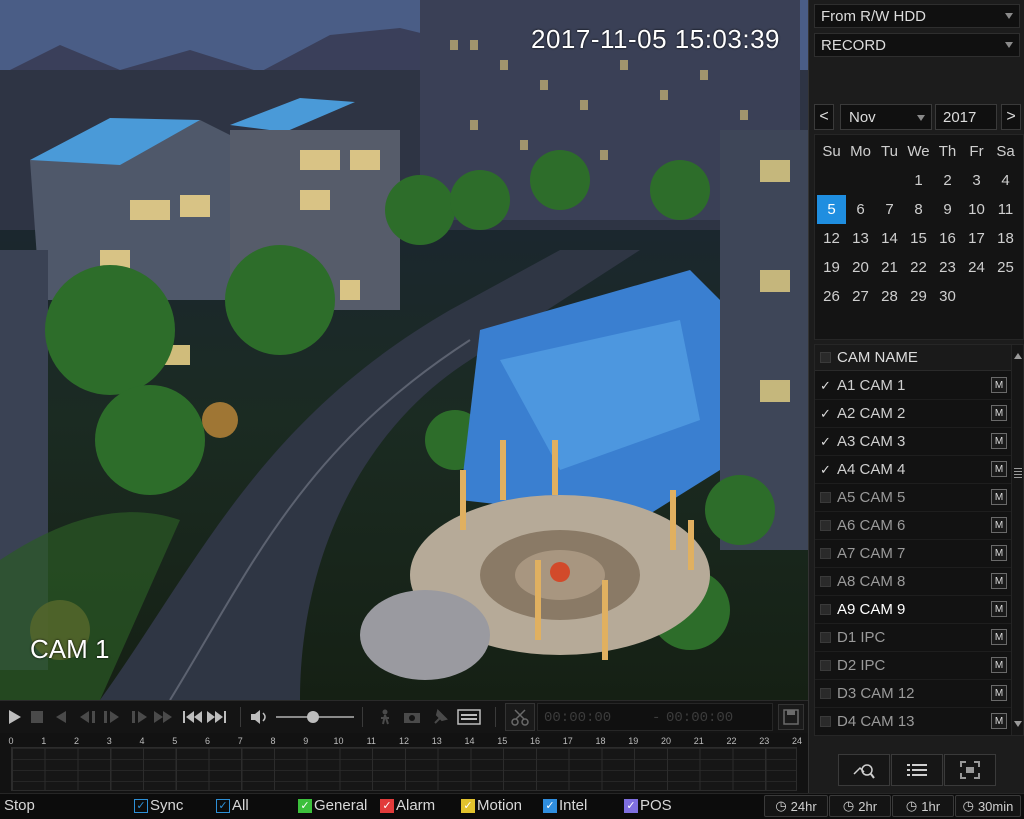  What do you see at coordinates (947, 267) in the screenshot?
I see `calendar-day: 23` at bounding box center [947, 267].